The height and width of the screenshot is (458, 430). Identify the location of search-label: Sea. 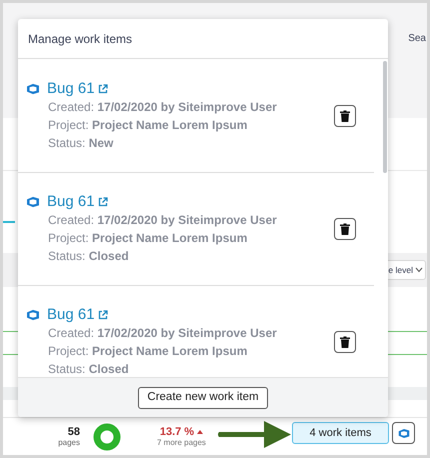
(417, 39).